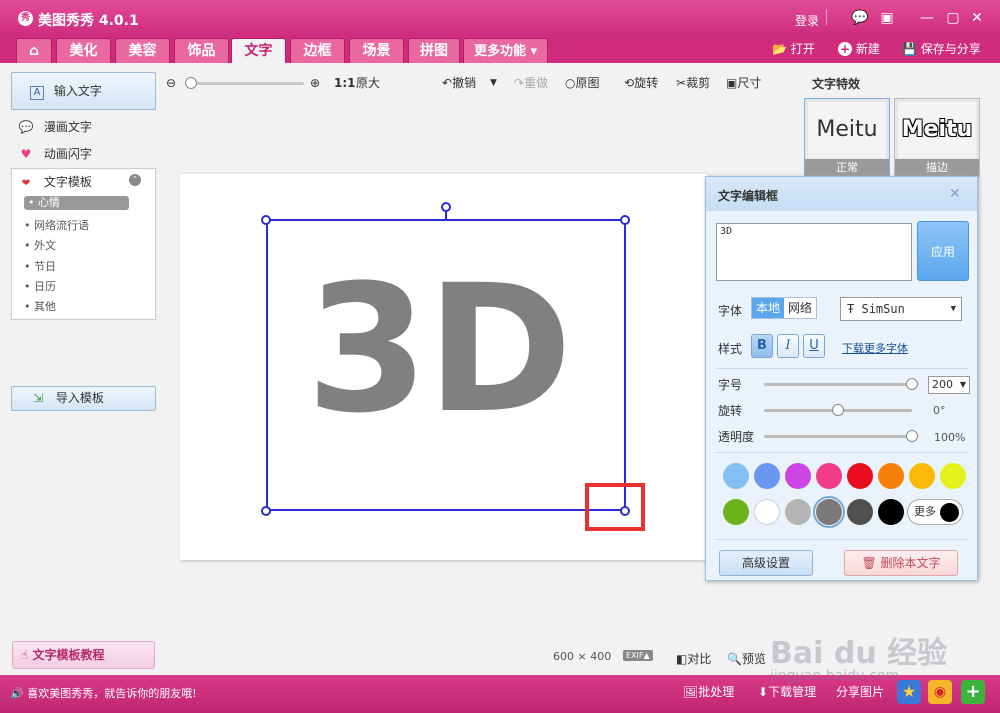 This screenshot has width=1000, height=713. Describe the element at coordinates (582, 83) in the screenshot. I see `original-button: ○原图` at that location.